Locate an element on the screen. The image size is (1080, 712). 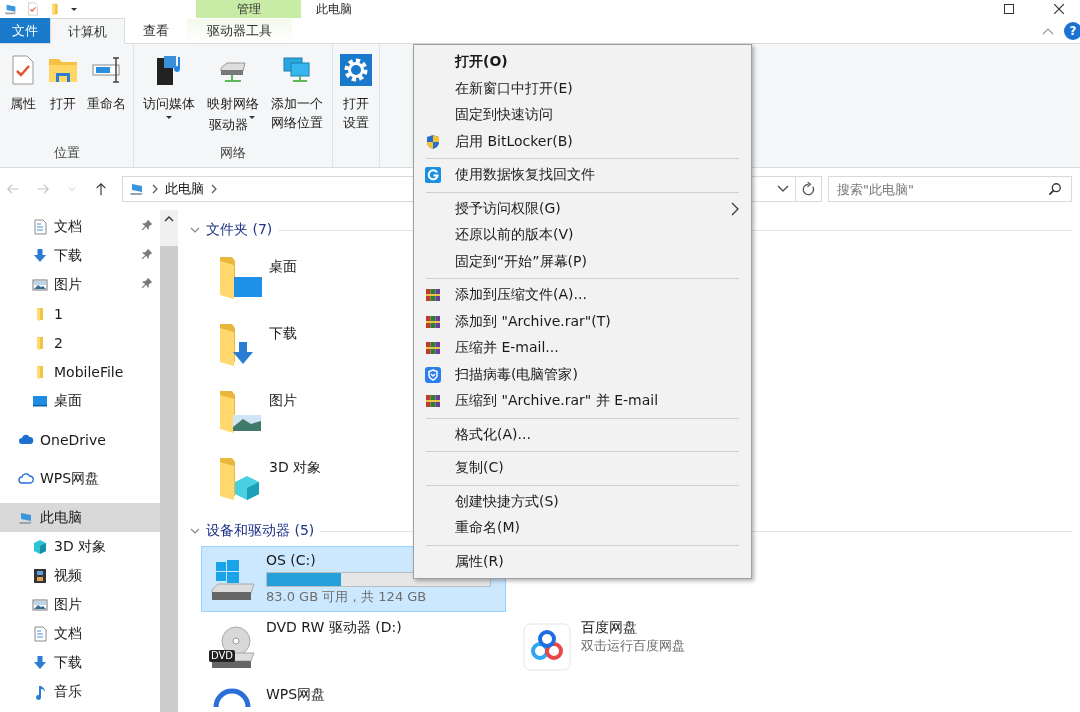
drive-name: WPS网盘 is located at coordinates (296, 694).